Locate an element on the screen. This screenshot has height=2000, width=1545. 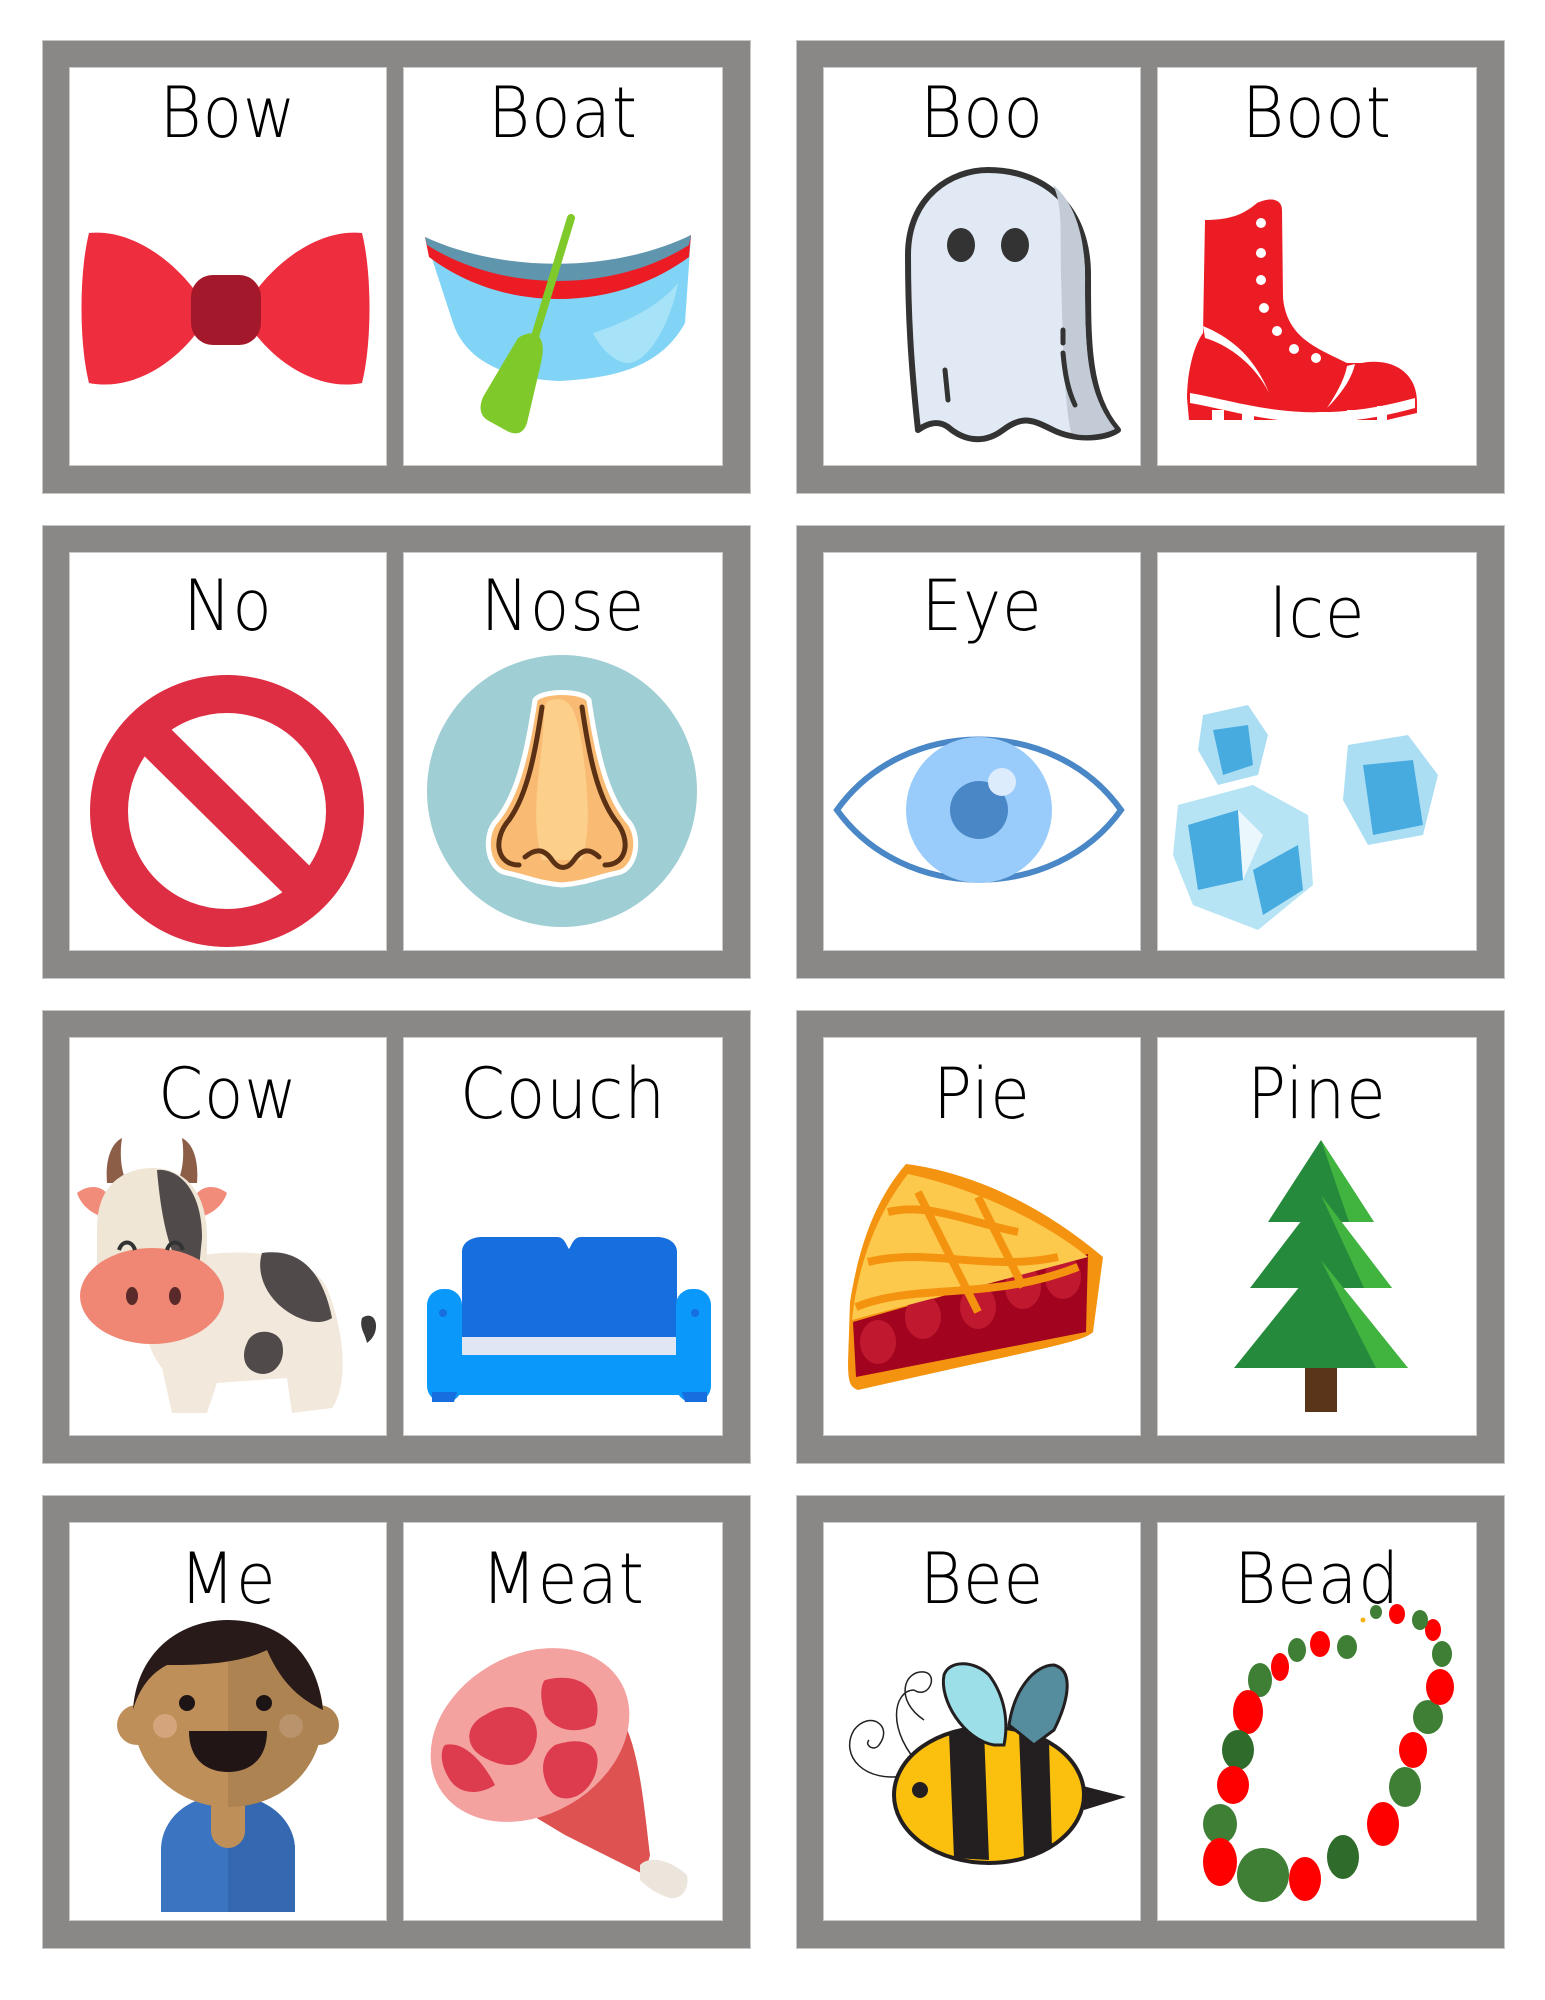
boot-icon is located at coordinates (1303, 310).